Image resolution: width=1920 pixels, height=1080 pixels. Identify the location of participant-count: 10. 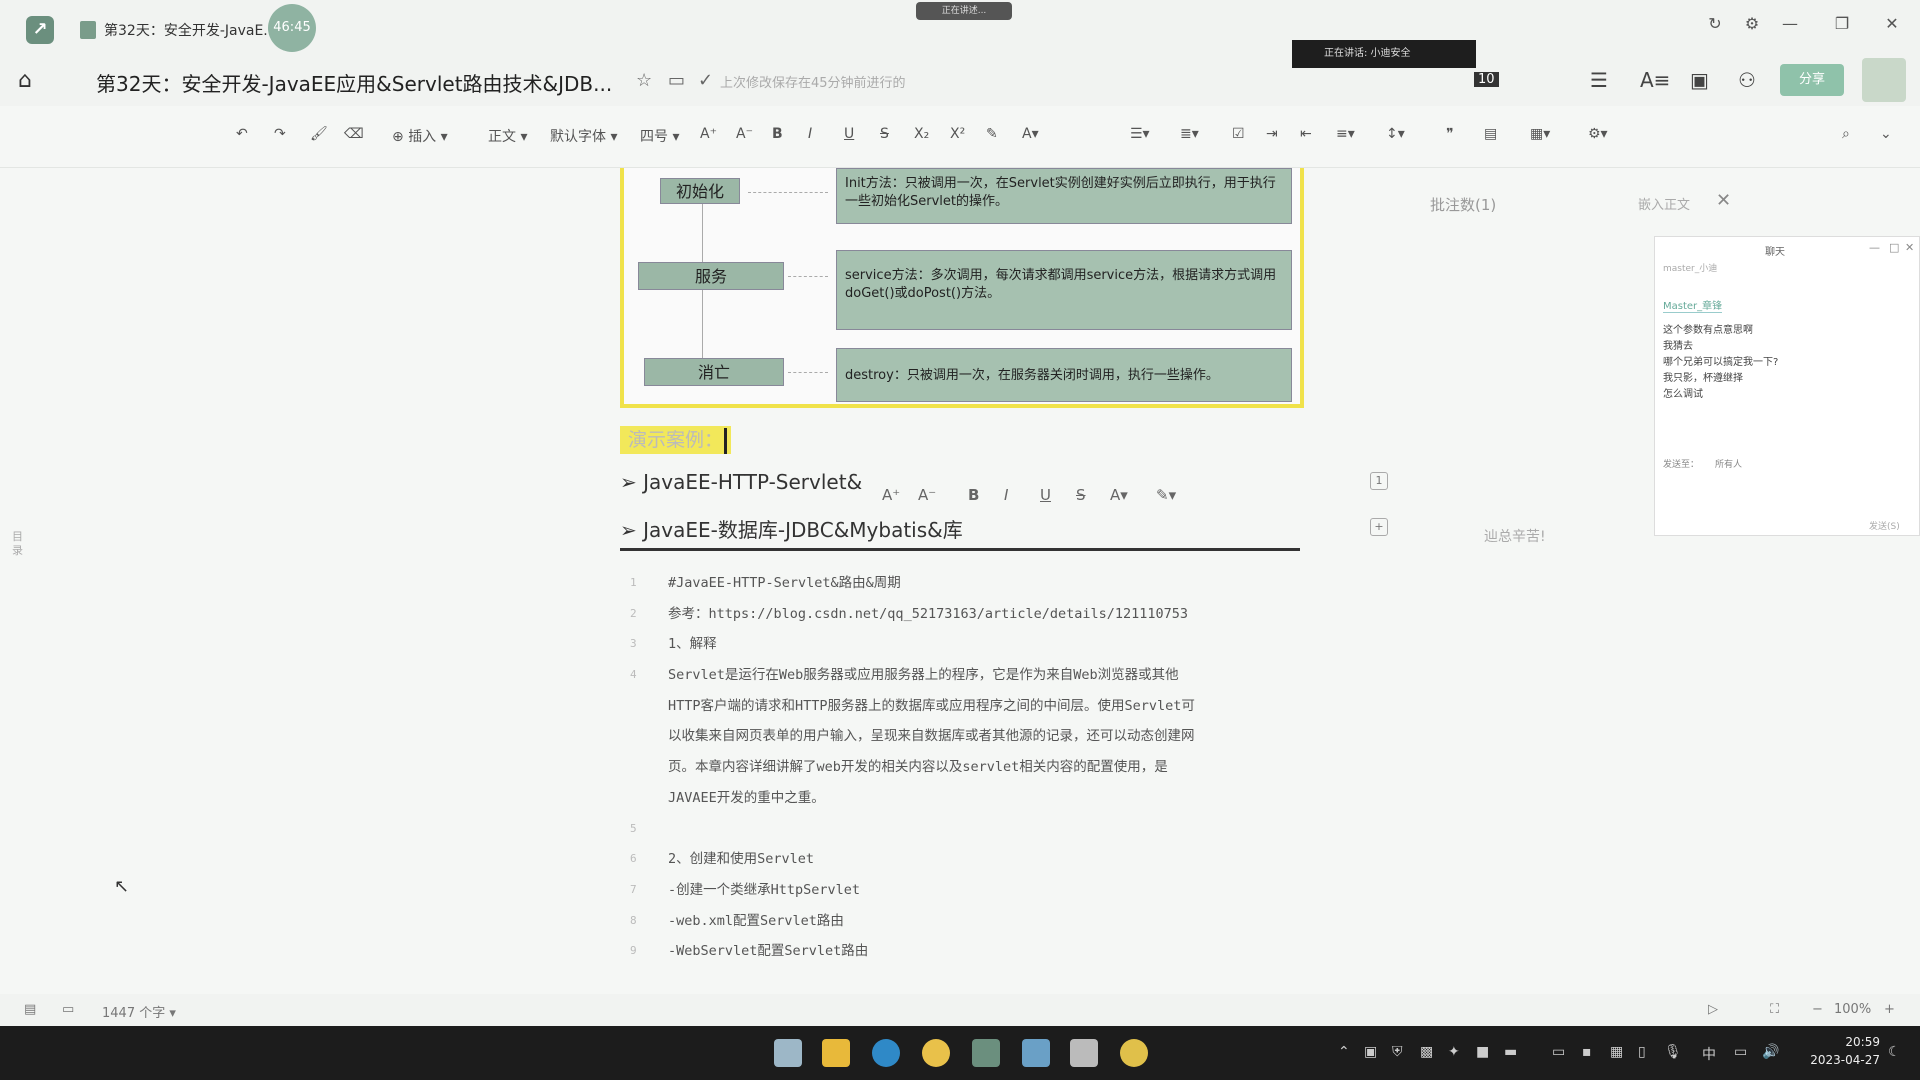
(1486, 79).